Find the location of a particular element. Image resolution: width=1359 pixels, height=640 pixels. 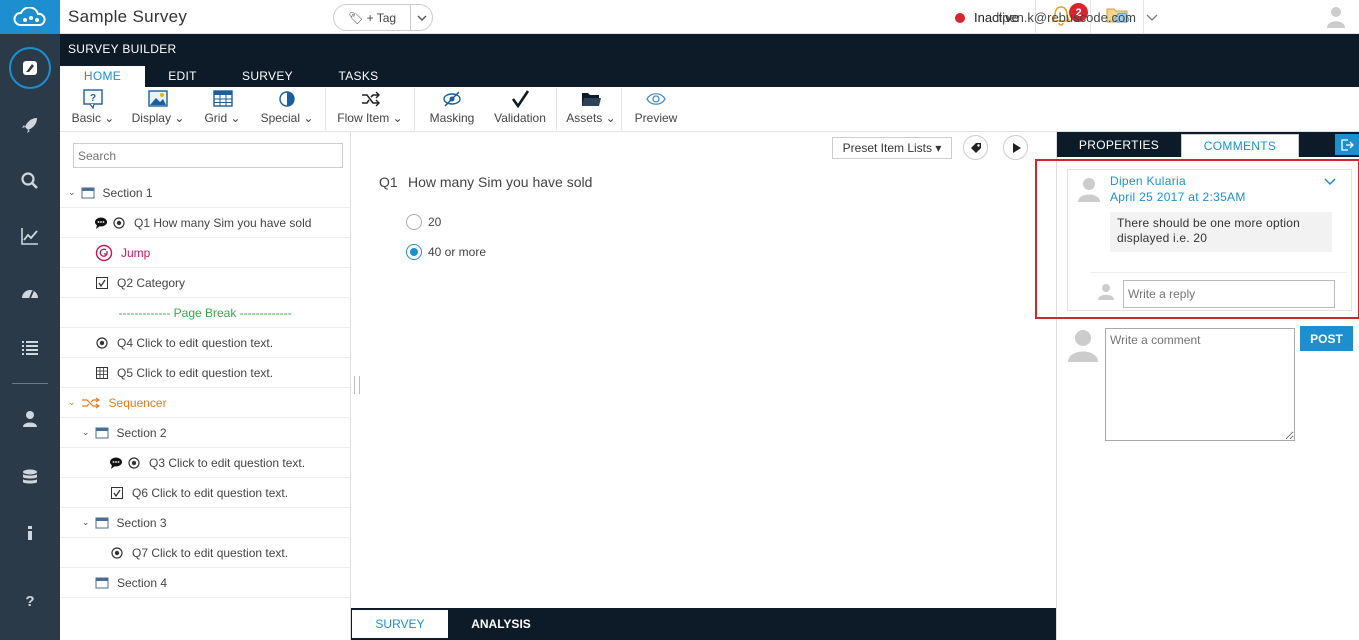

user-menu: dipen.k@rebuscode.com is located at coordinates (1075, 17).